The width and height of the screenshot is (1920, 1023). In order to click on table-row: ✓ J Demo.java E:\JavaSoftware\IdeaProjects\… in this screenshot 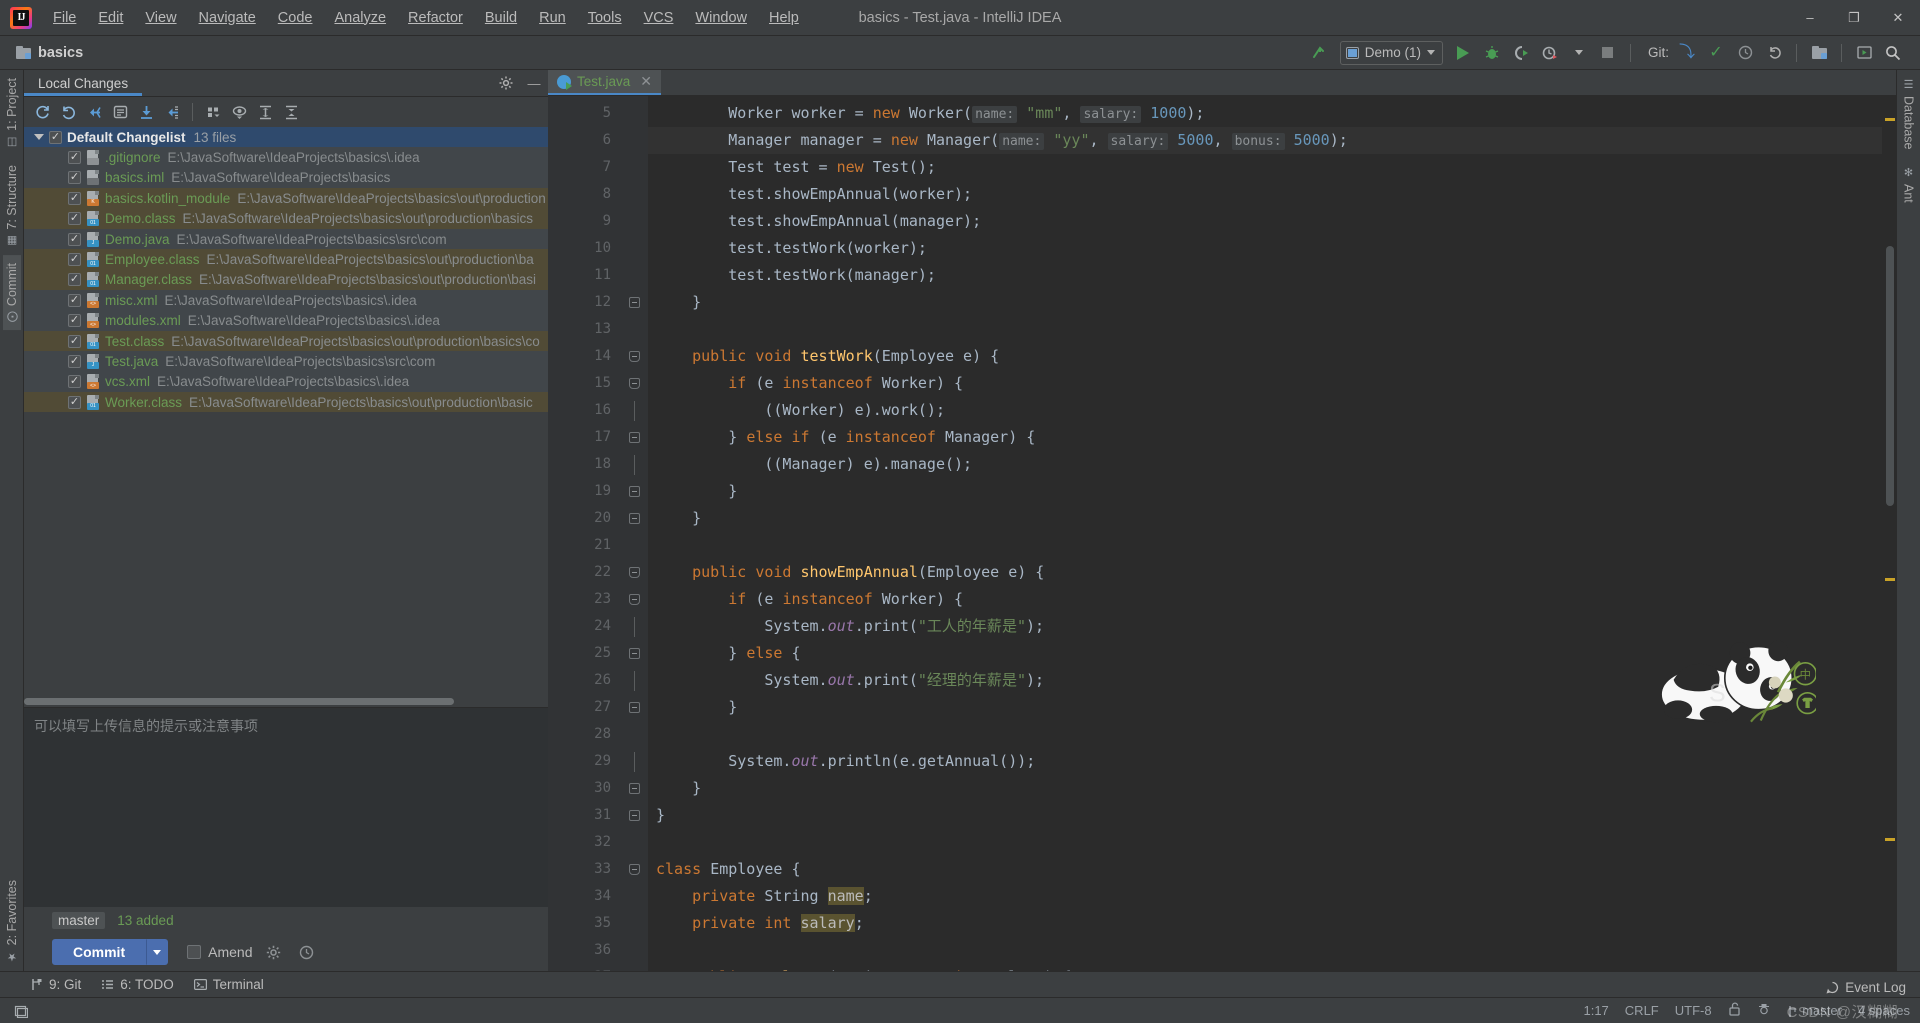, I will do `click(286, 239)`.